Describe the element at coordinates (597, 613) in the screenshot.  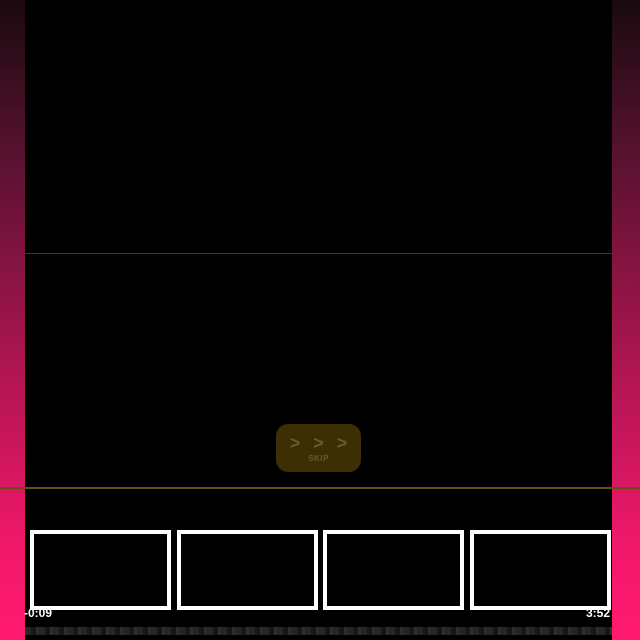
I see `total-duration: 3:52` at that location.